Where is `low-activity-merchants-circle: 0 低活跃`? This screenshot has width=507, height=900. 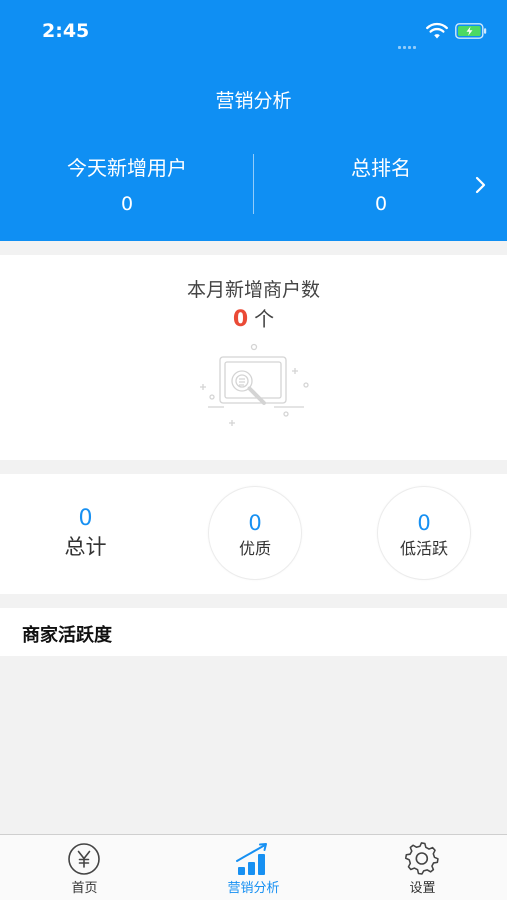
low-activity-merchants-circle: 0 低活跃 is located at coordinates (424, 533).